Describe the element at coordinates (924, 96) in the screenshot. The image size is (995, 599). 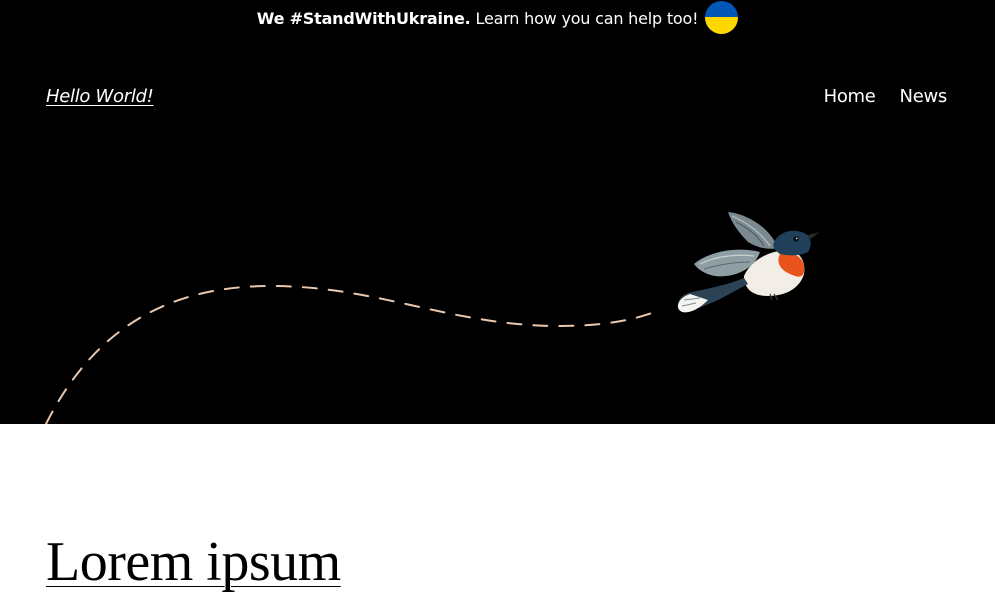
I see `nav-item-news: News` at that location.